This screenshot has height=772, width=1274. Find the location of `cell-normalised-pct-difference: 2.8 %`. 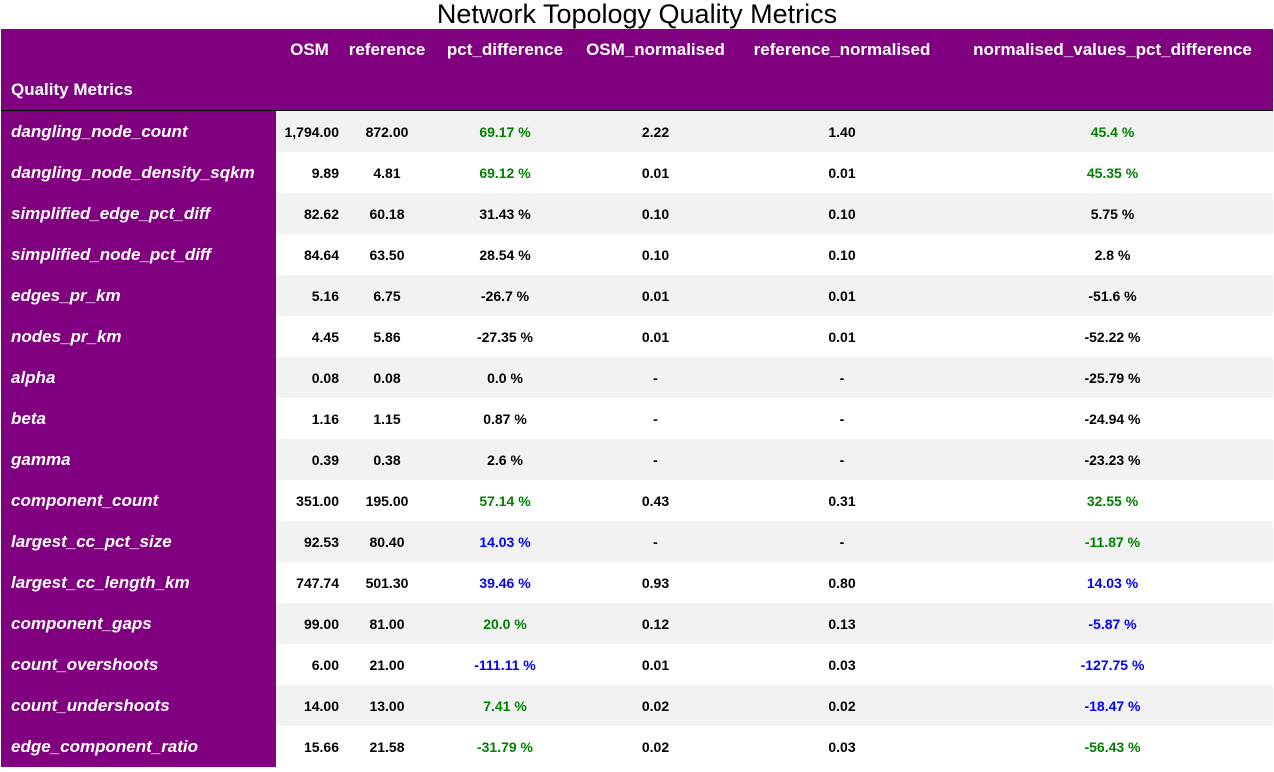

cell-normalised-pct-difference: 2.8 % is located at coordinates (1112, 254).